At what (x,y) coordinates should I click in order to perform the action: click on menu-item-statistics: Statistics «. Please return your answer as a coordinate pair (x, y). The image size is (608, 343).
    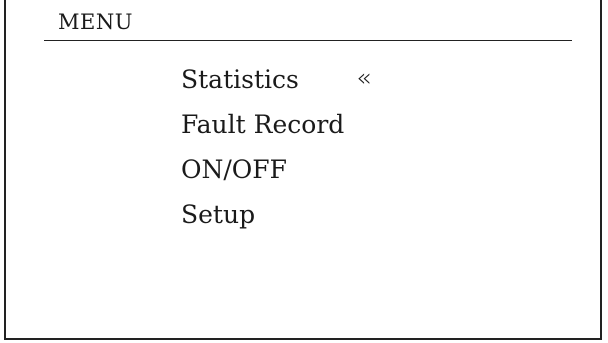
    Looking at the image, I should click on (276, 82).